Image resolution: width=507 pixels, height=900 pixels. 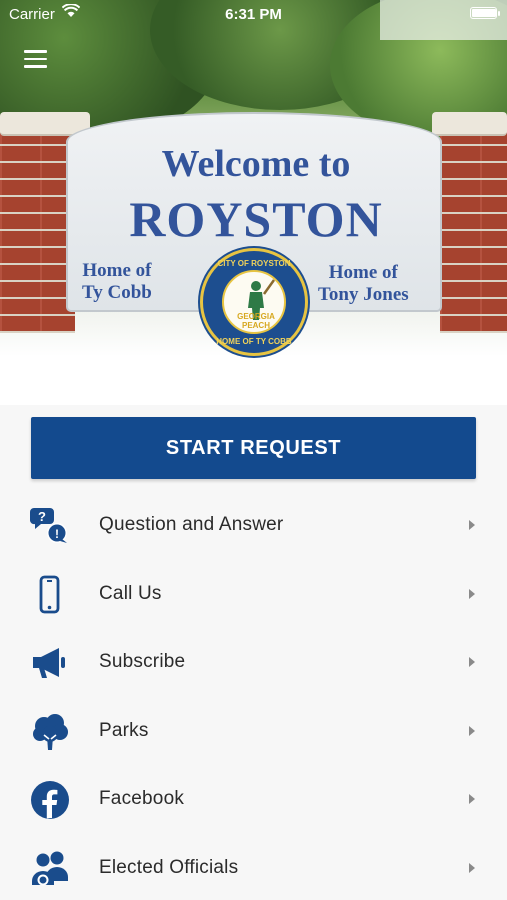 I want to click on battery-icon, so click(x=485, y=13).